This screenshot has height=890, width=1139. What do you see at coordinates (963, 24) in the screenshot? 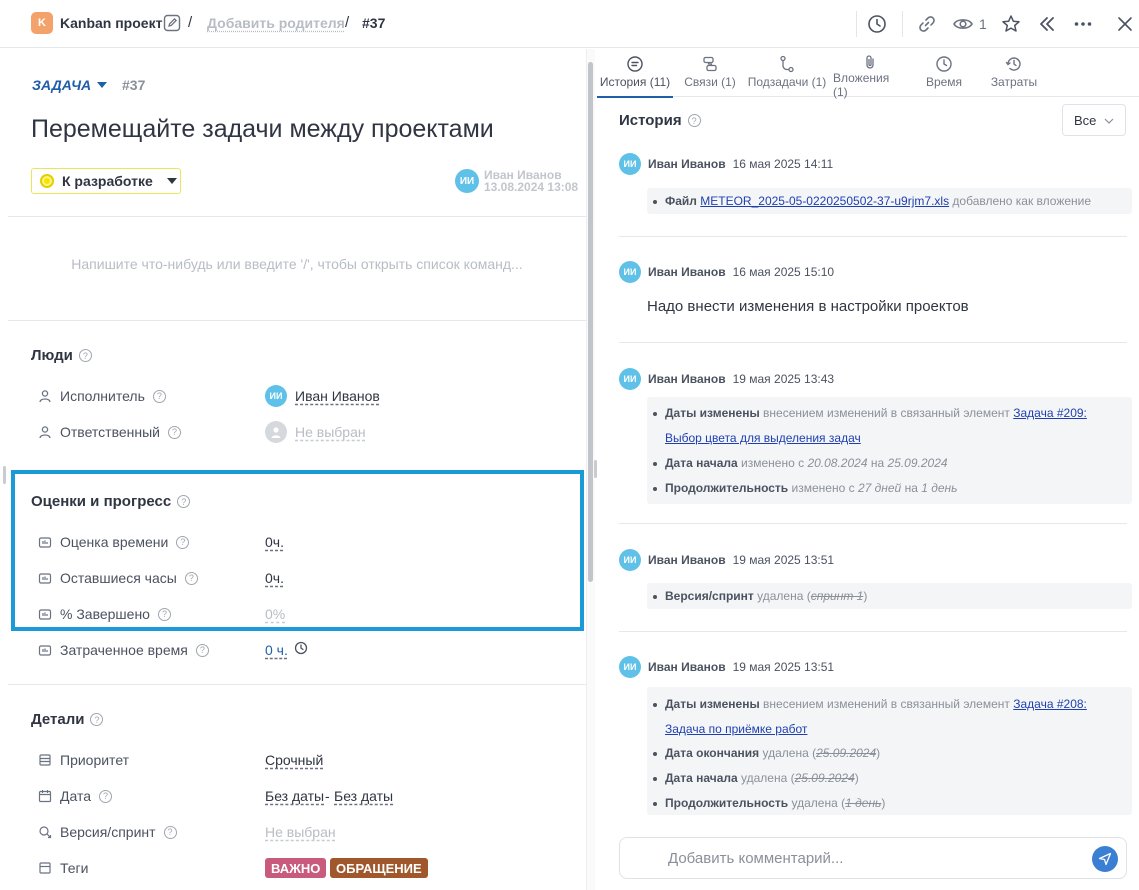
I see `eye-icon` at bounding box center [963, 24].